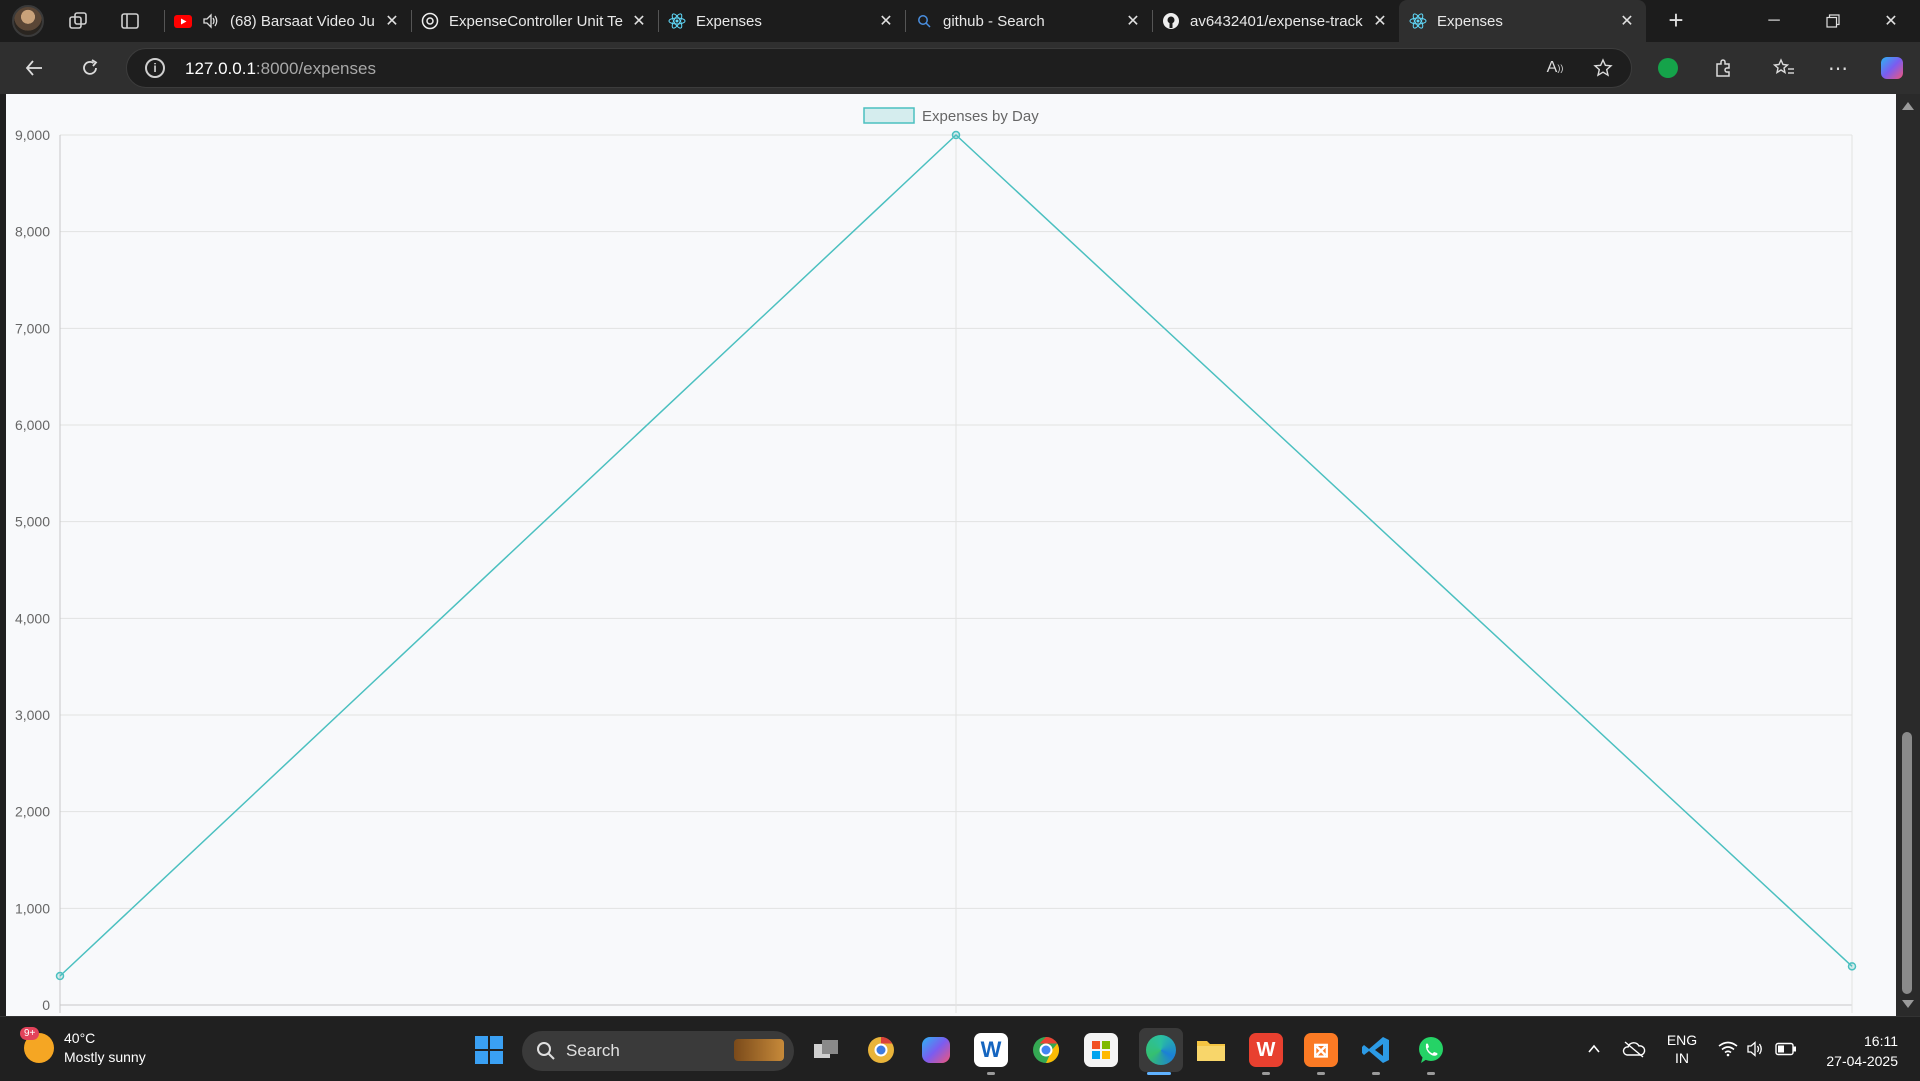 This screenshot has height=1081, width=1920. Describe the element at coordinates (936, 1050) in the screenshot. I see `copilot-app-icon` at that location.